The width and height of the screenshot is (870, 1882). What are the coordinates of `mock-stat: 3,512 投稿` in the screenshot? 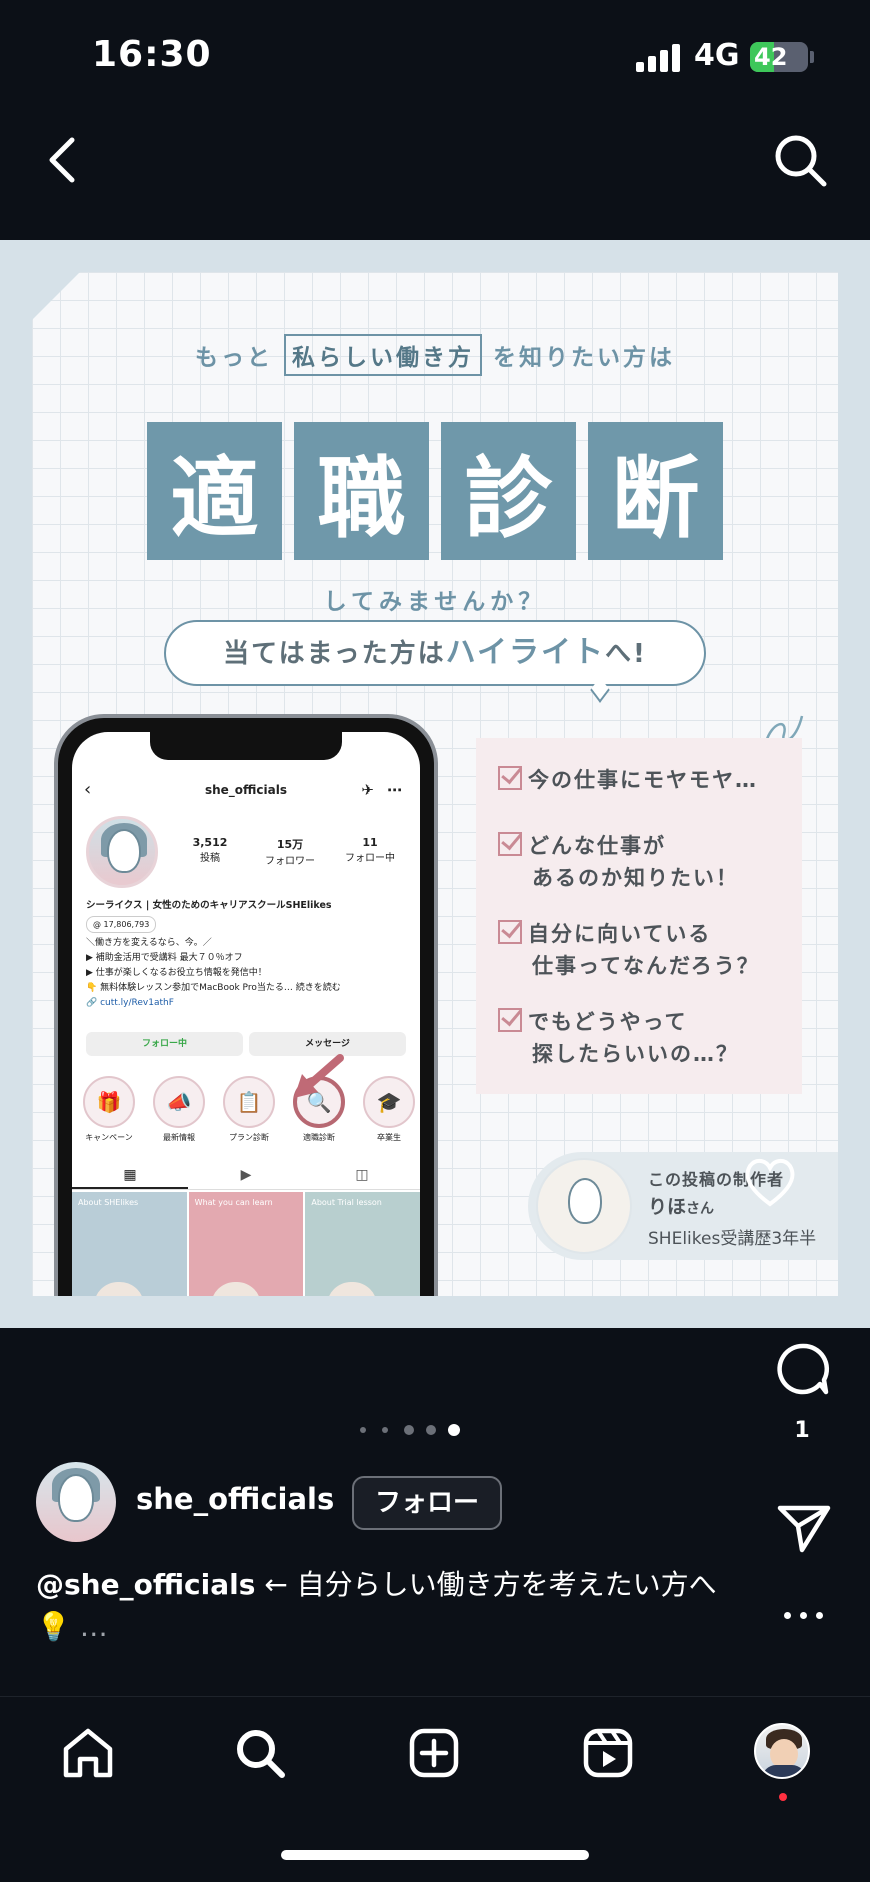 It's located at (210, 850).